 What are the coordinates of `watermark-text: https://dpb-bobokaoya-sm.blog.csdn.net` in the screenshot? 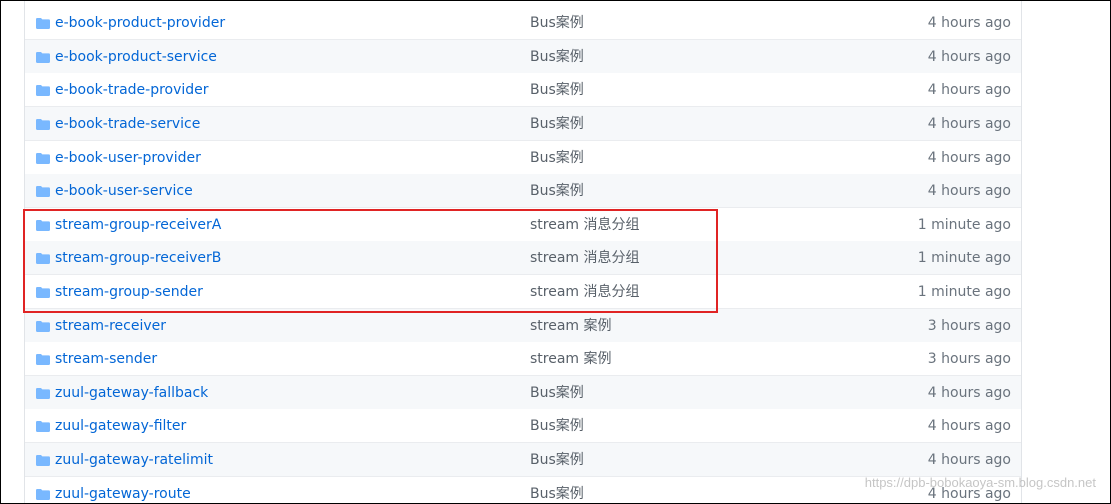 It's located at (980, 482).